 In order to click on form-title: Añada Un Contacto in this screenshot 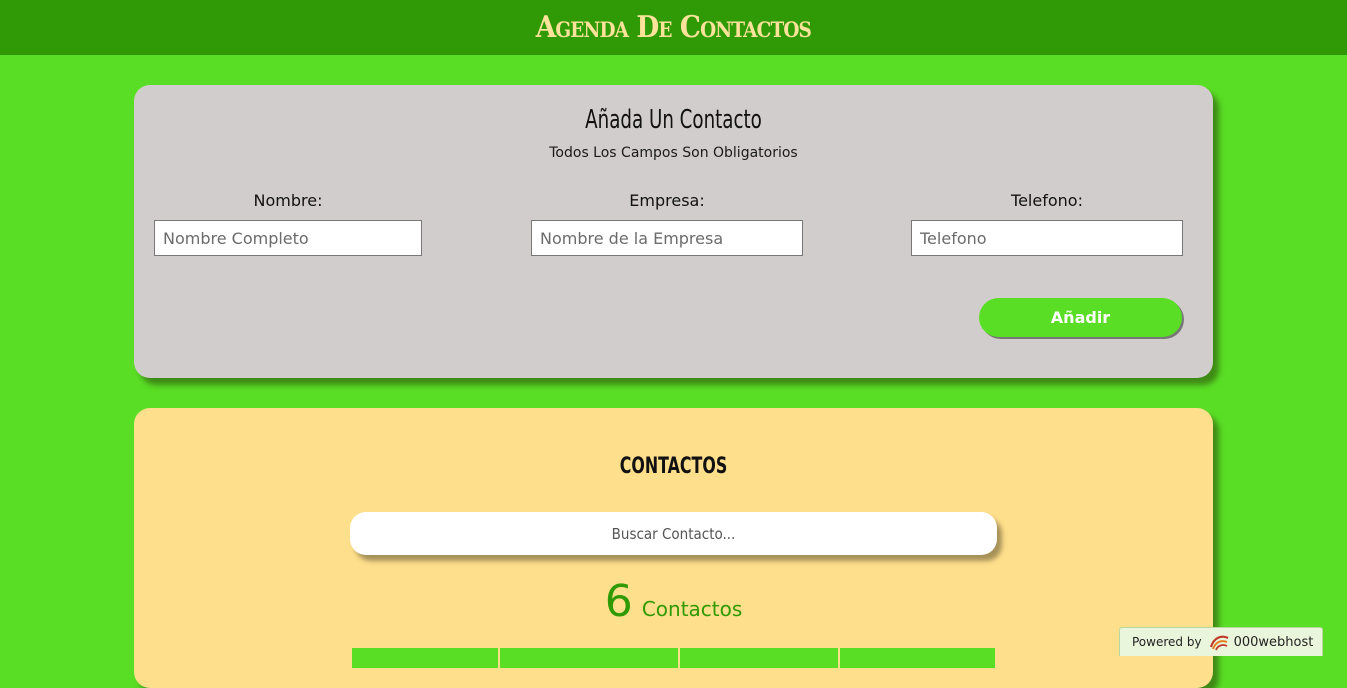, I will do `click(673, 120)`.